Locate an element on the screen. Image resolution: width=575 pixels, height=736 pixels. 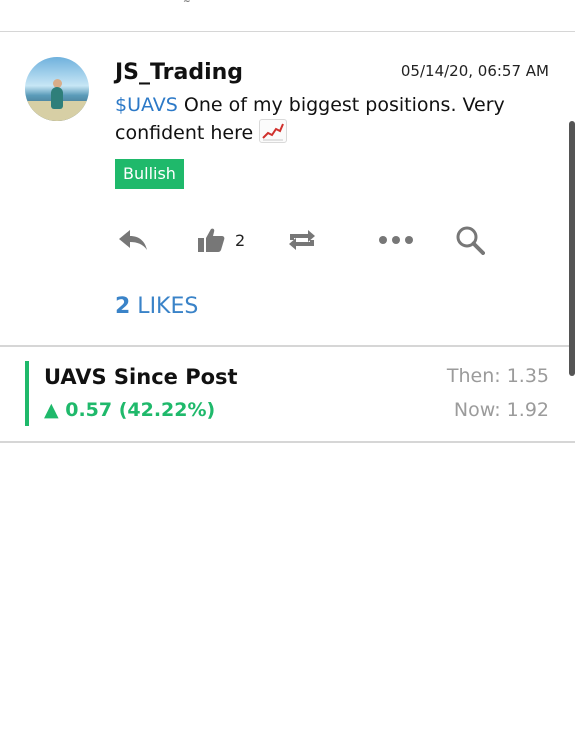
reply-icon is located at coordinates (133, 240).